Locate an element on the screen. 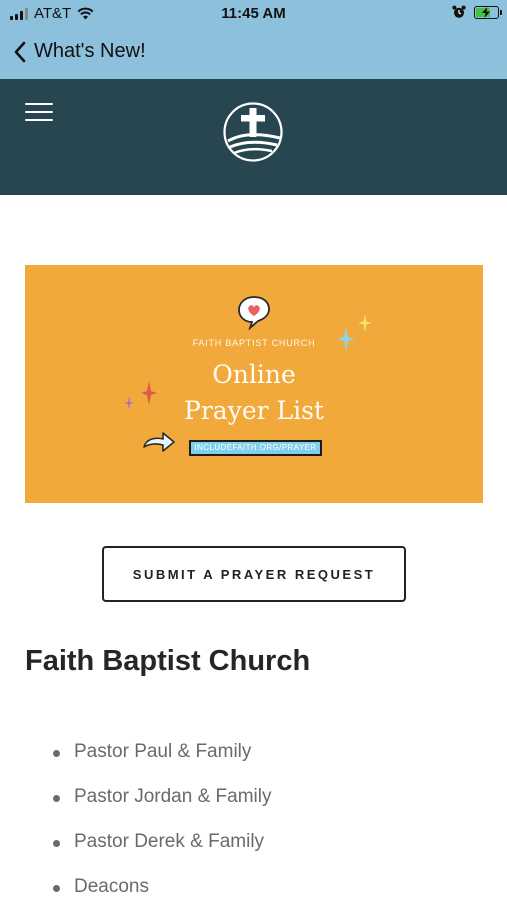 This screenshot has width=507, height=900. site-header is located at coordinates (253, 137).